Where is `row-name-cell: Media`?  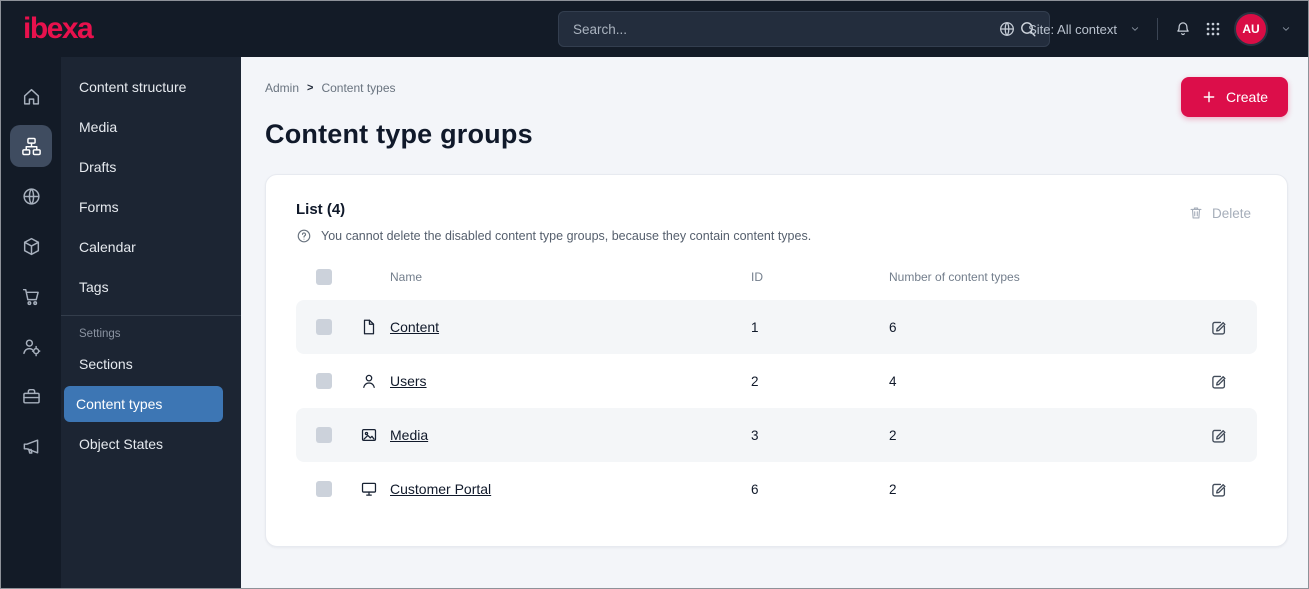
row-name-cell: Media is located at coordinates (555, 435).